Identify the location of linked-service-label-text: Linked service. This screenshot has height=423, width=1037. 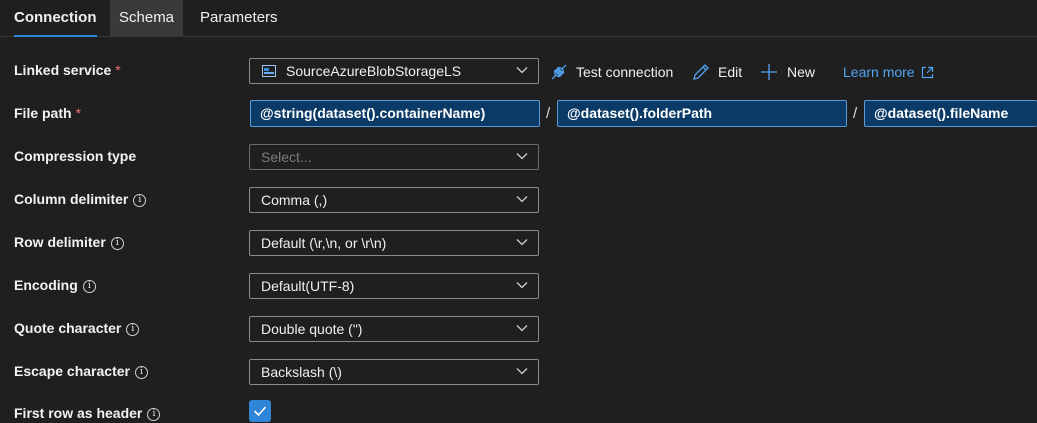
(63, 70).